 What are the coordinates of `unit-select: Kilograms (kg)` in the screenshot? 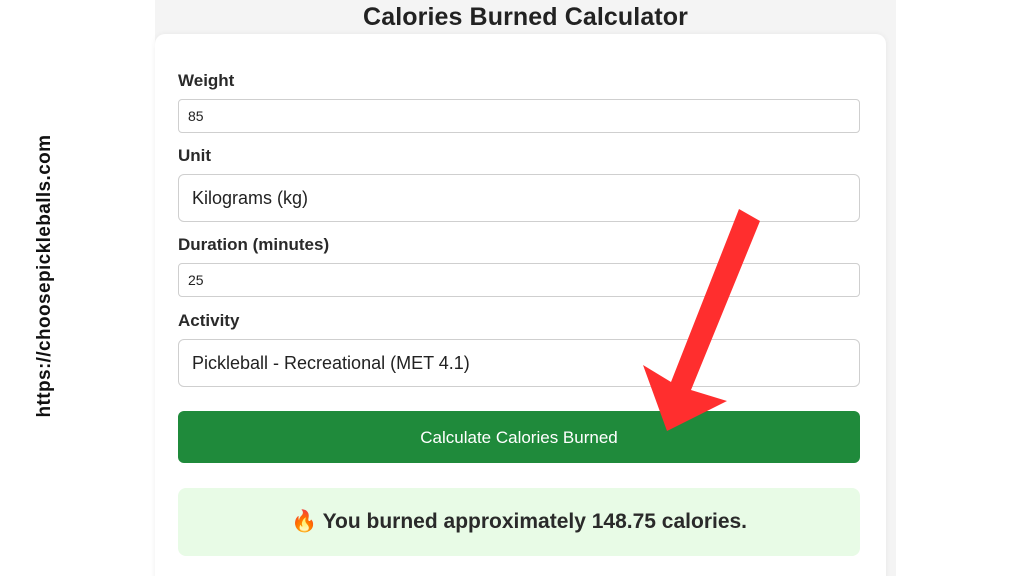 It's located at (519, 198).